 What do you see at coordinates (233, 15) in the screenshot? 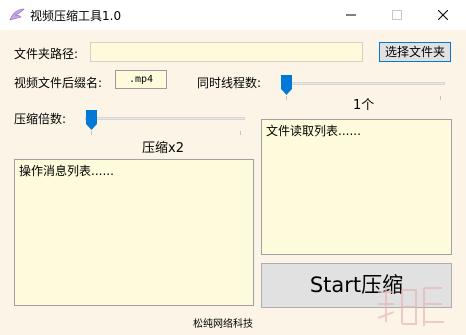
I see `title-bar: 视频压缩工具1.0` at bounding box center [233, 15].